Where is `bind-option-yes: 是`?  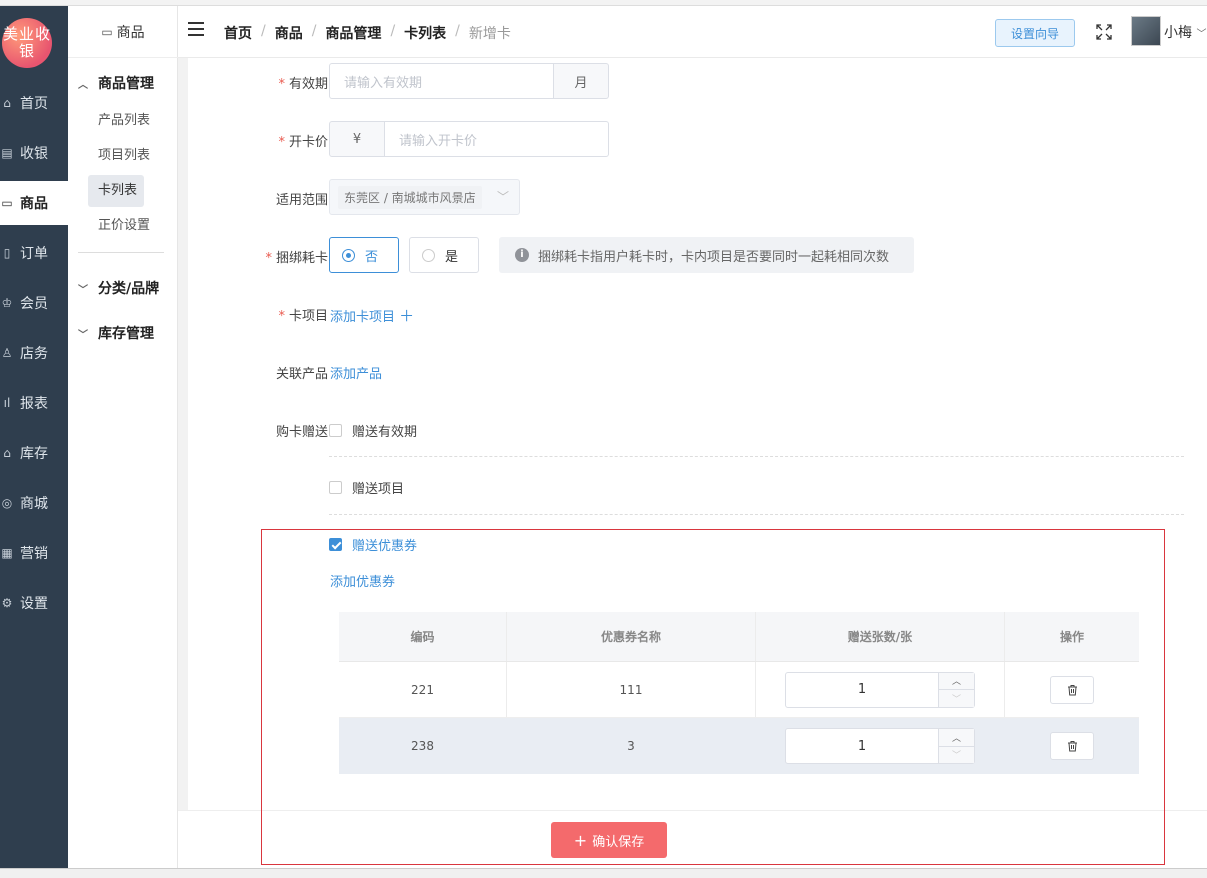
bind-option-yes: 是 is located at coordinates (444, 255).